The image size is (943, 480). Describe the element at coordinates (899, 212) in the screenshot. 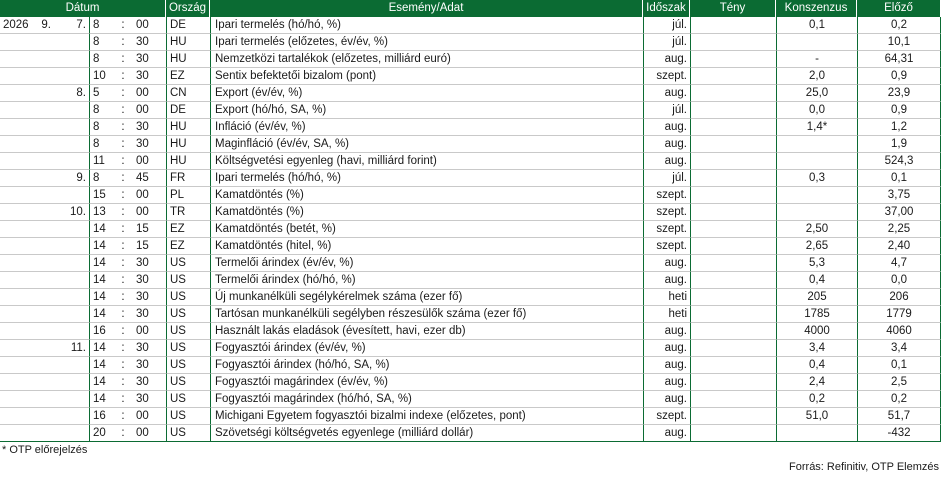

I see `cell-previous: 37,00` at that location.